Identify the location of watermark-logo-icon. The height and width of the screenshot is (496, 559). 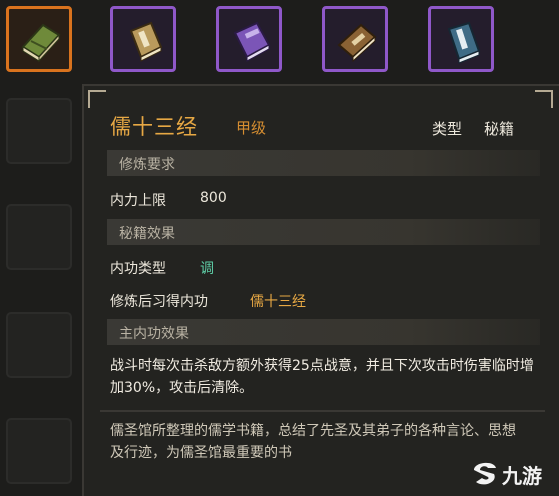
(485, 473).